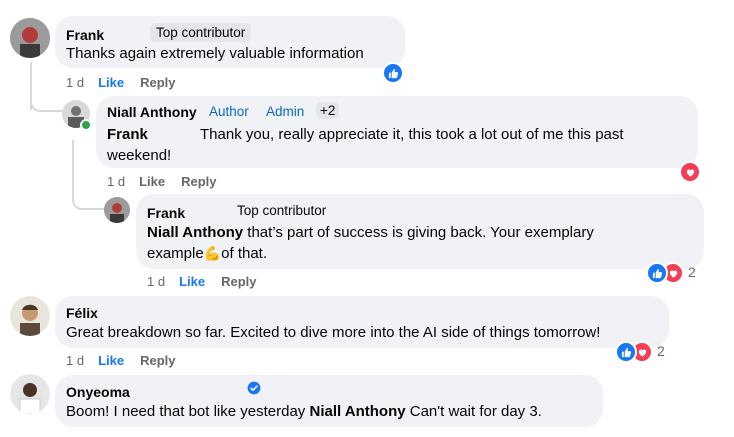 The image size is (734, 437). Describe the element at coordinates (285, 111) in the screenshot. I see `admin-badge: Admin` at that location.